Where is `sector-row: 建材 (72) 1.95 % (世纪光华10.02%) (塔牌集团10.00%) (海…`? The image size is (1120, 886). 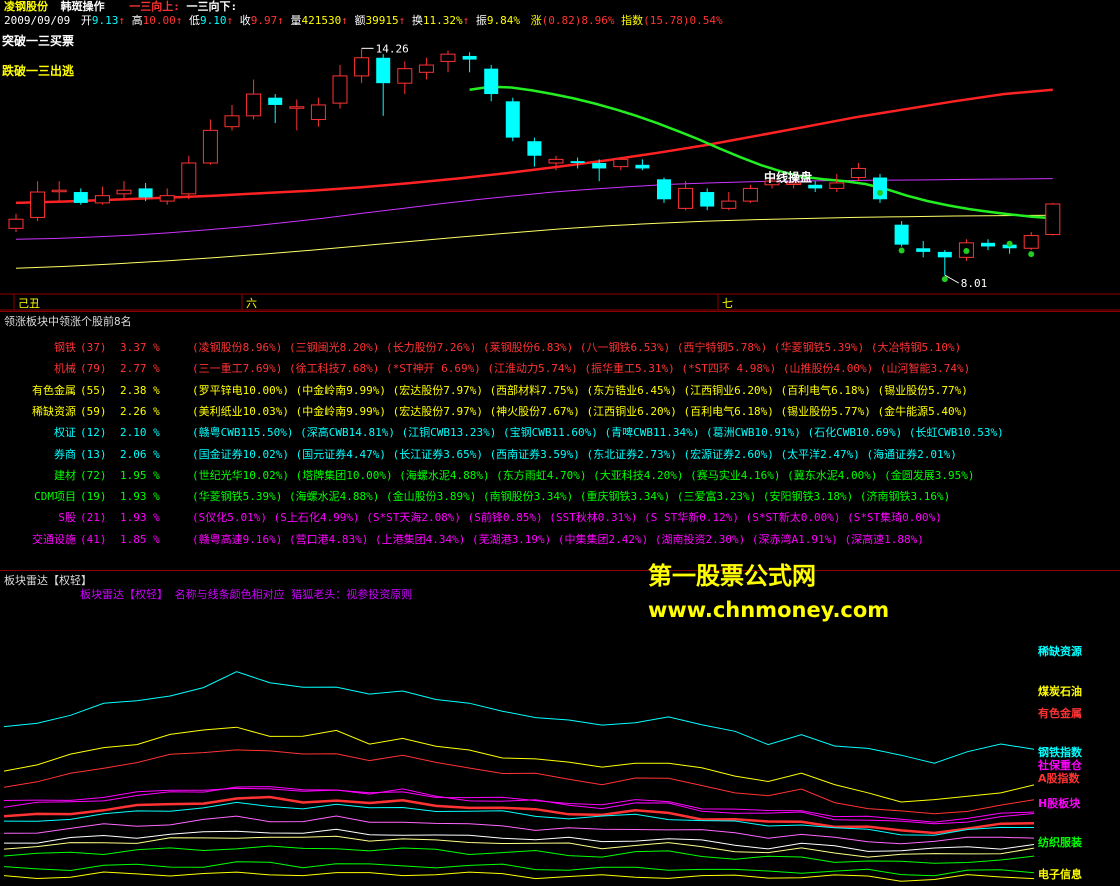
sector-row: 建材 (72) 1.95 % (世纪光华10.02%) (塔牌集团10.00%) (海… is located at coordinates (560, 475).